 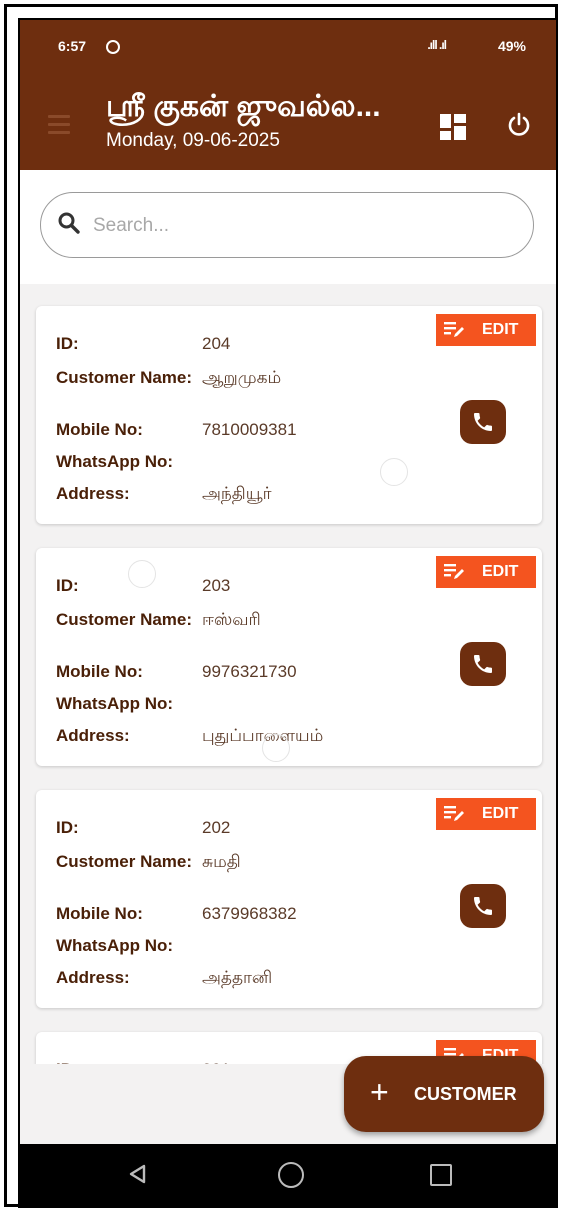 I want to click on search-icon, so click(x=69, y=223).